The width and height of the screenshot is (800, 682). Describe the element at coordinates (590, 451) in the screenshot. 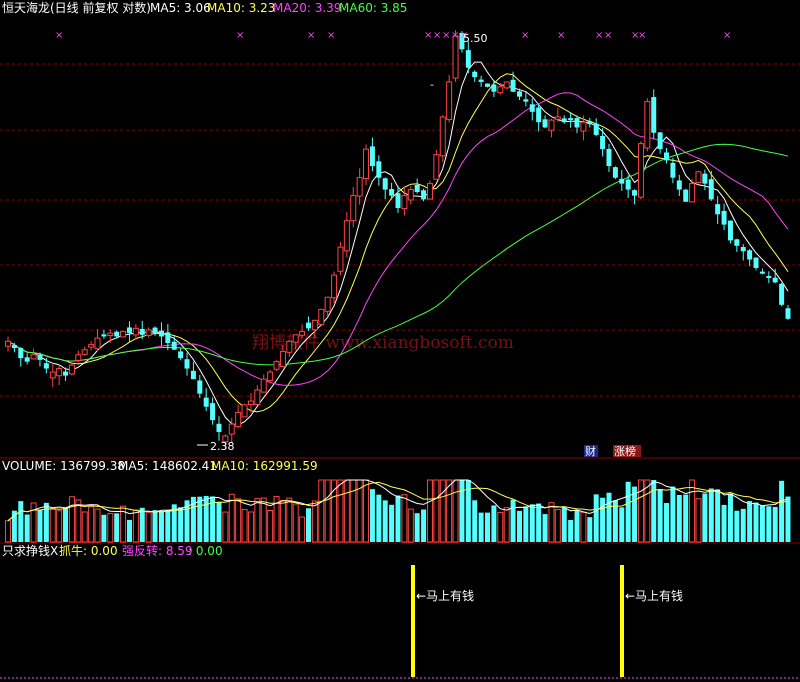

I see `badge-cai: 财` at that location.